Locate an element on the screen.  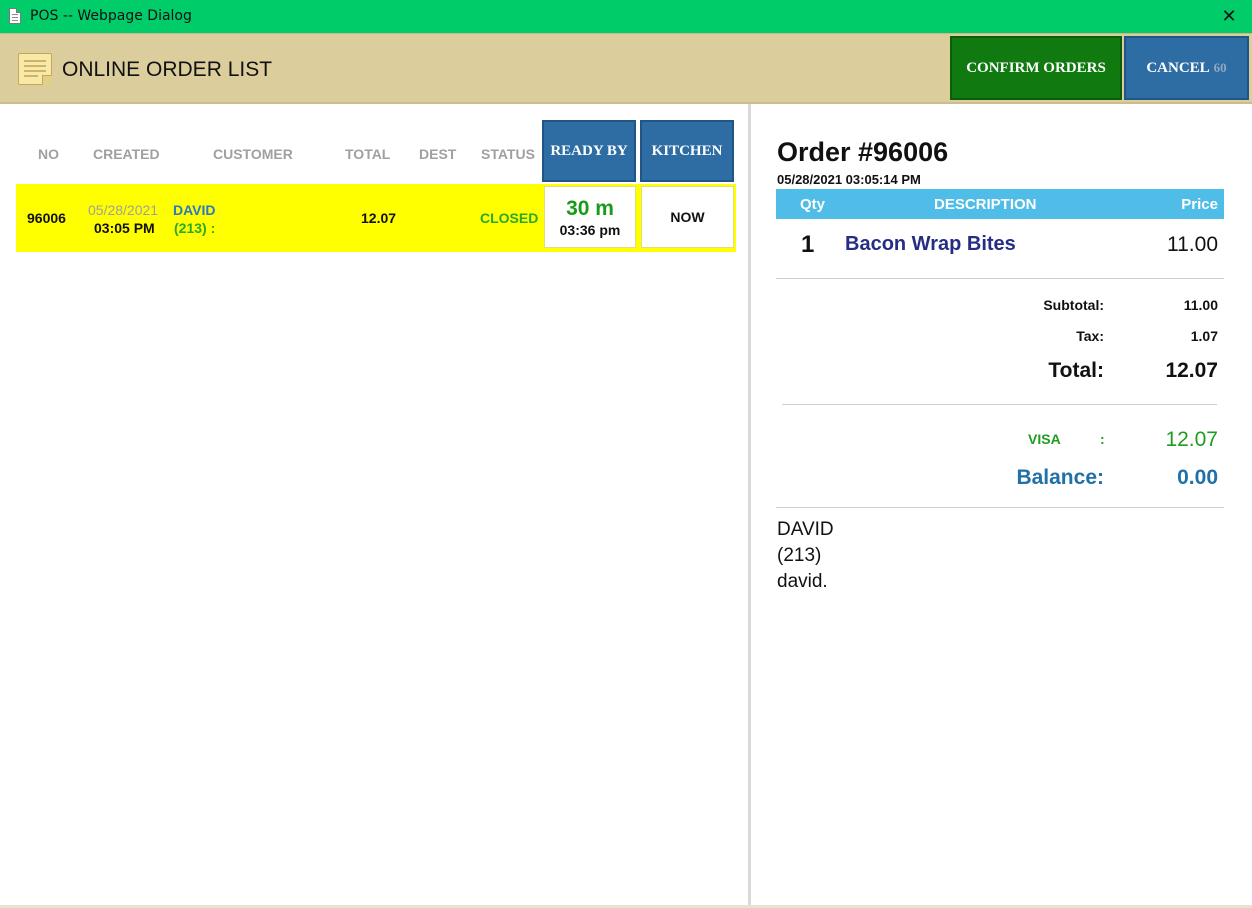
close-icon: ✕ is located at coordinates (1229, 16).